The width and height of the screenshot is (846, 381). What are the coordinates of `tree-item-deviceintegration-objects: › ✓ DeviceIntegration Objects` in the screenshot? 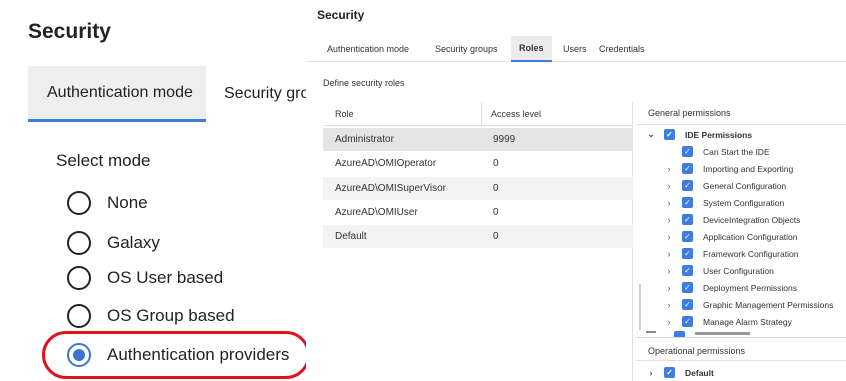 It's located at (732, 219).